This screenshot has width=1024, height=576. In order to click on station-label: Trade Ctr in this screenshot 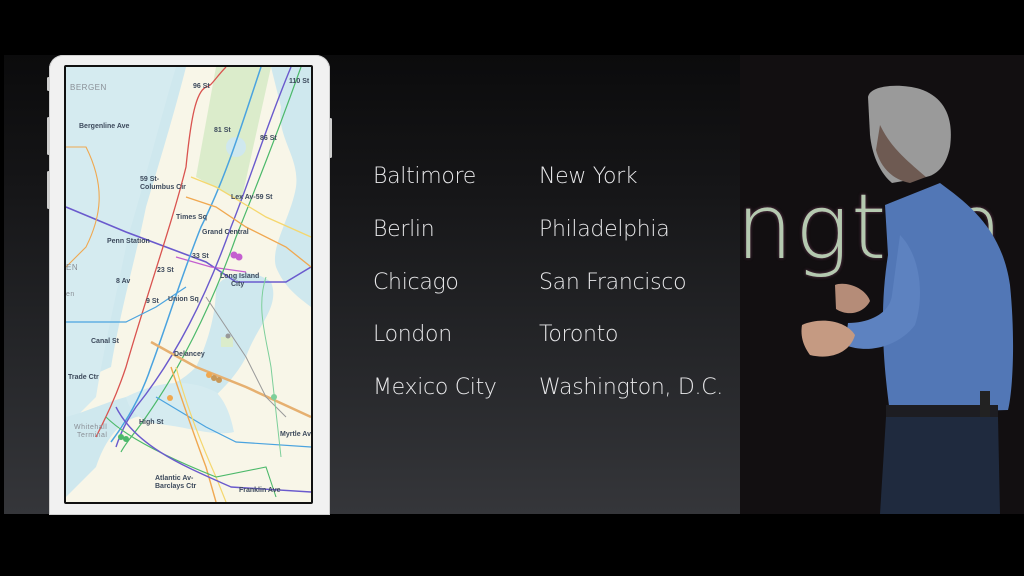, I will do `click(83, 378)`.